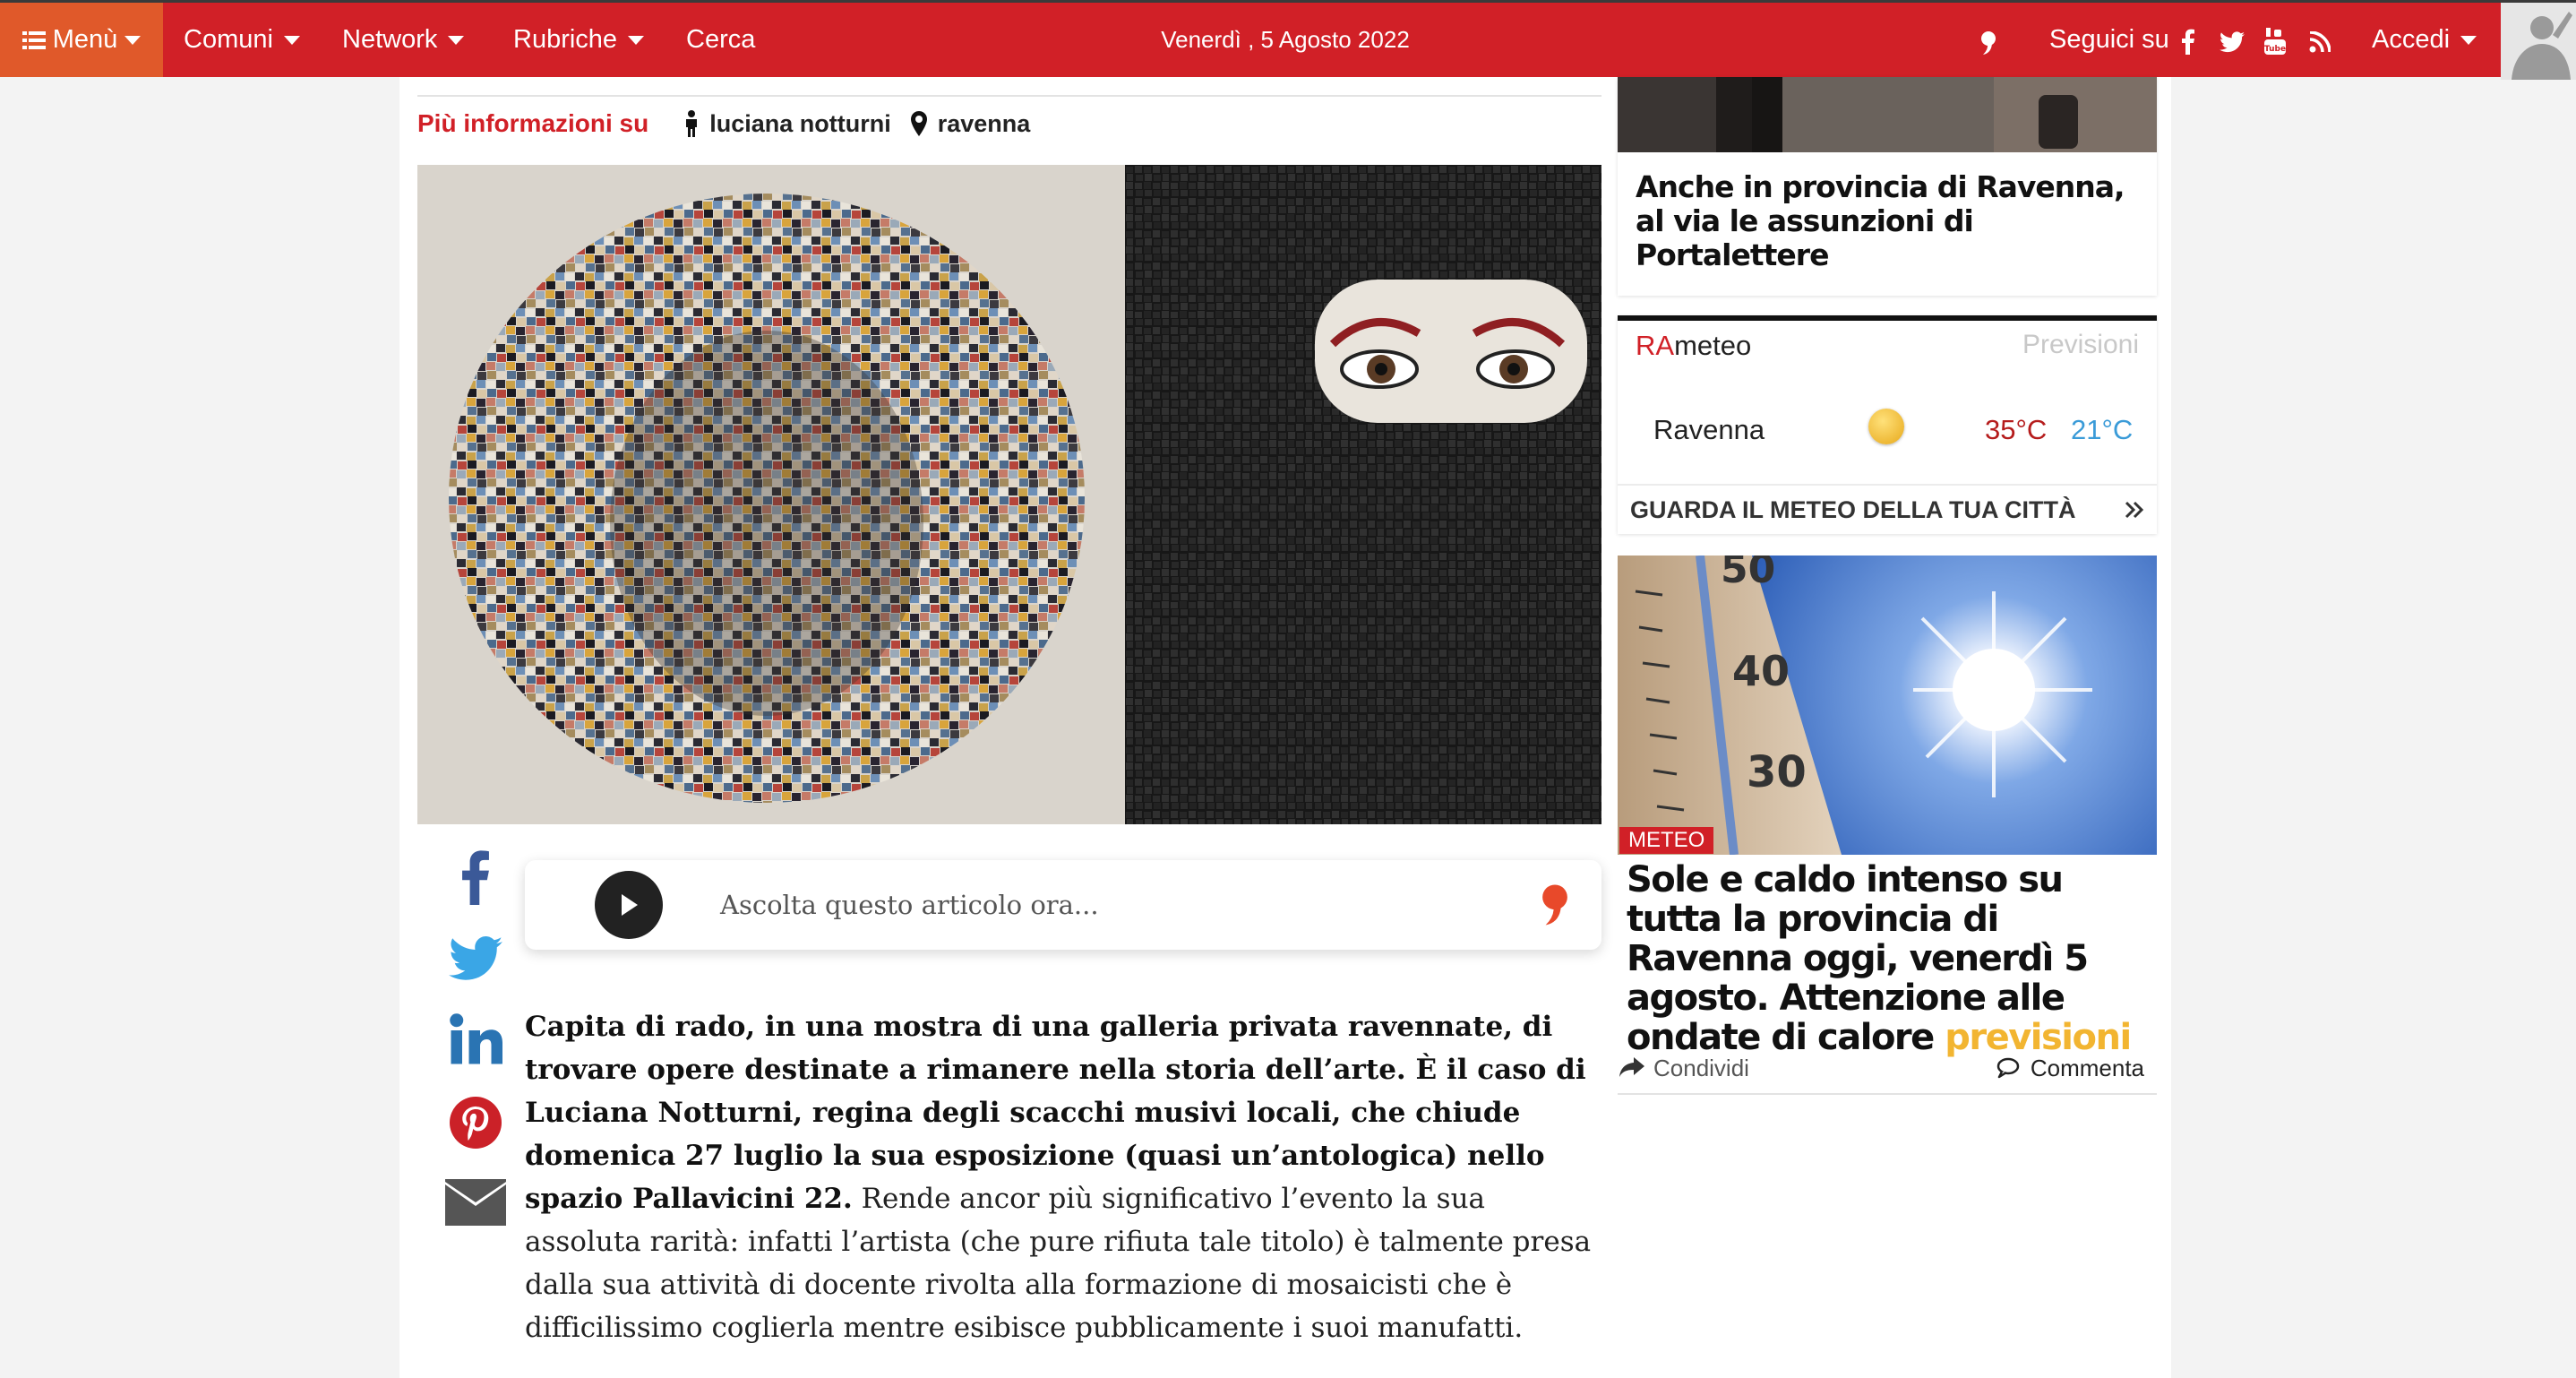  I want to click on play-button, so click(629, 905).